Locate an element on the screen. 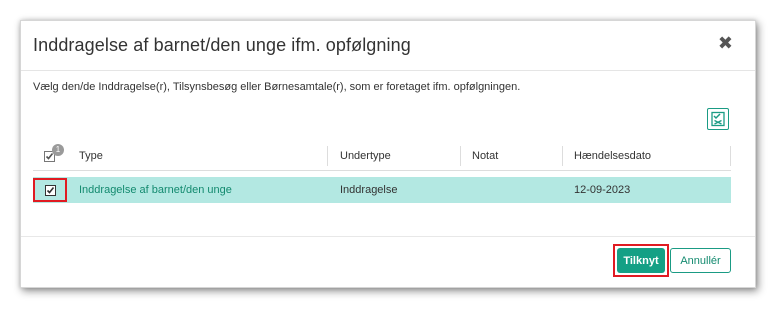 The image size is (782, 328). column-header-notat: Notat is located at coordinates (485, 156).